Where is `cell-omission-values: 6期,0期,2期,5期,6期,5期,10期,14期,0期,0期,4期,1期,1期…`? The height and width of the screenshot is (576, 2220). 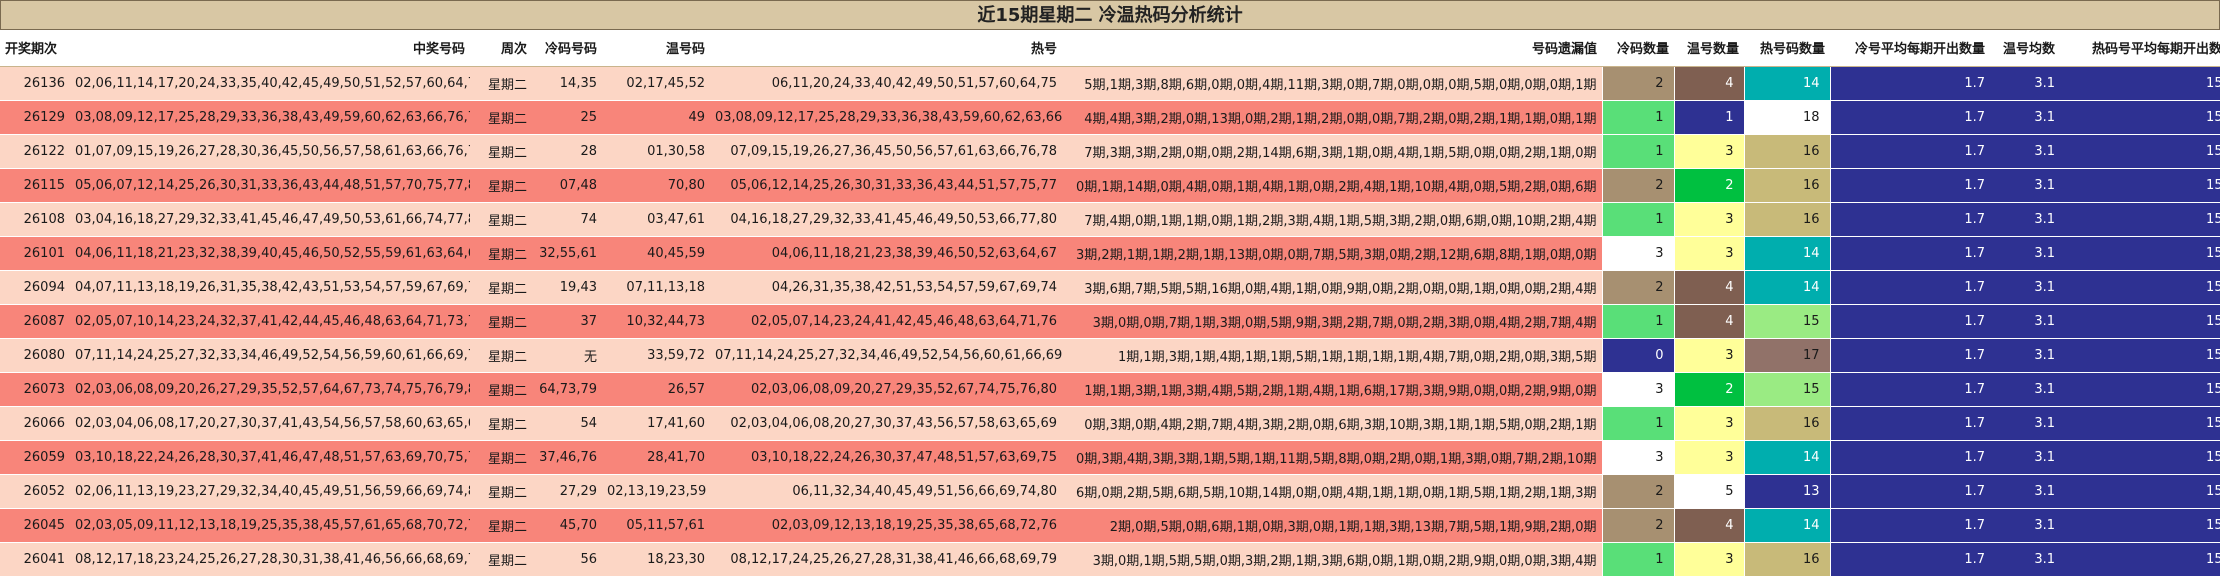
cell-omission-values: 6期,0期,2期,5期,6期,5期,10期,14期,0期,0期,4期,1期,1期… is located at coordinates (1332, 490).